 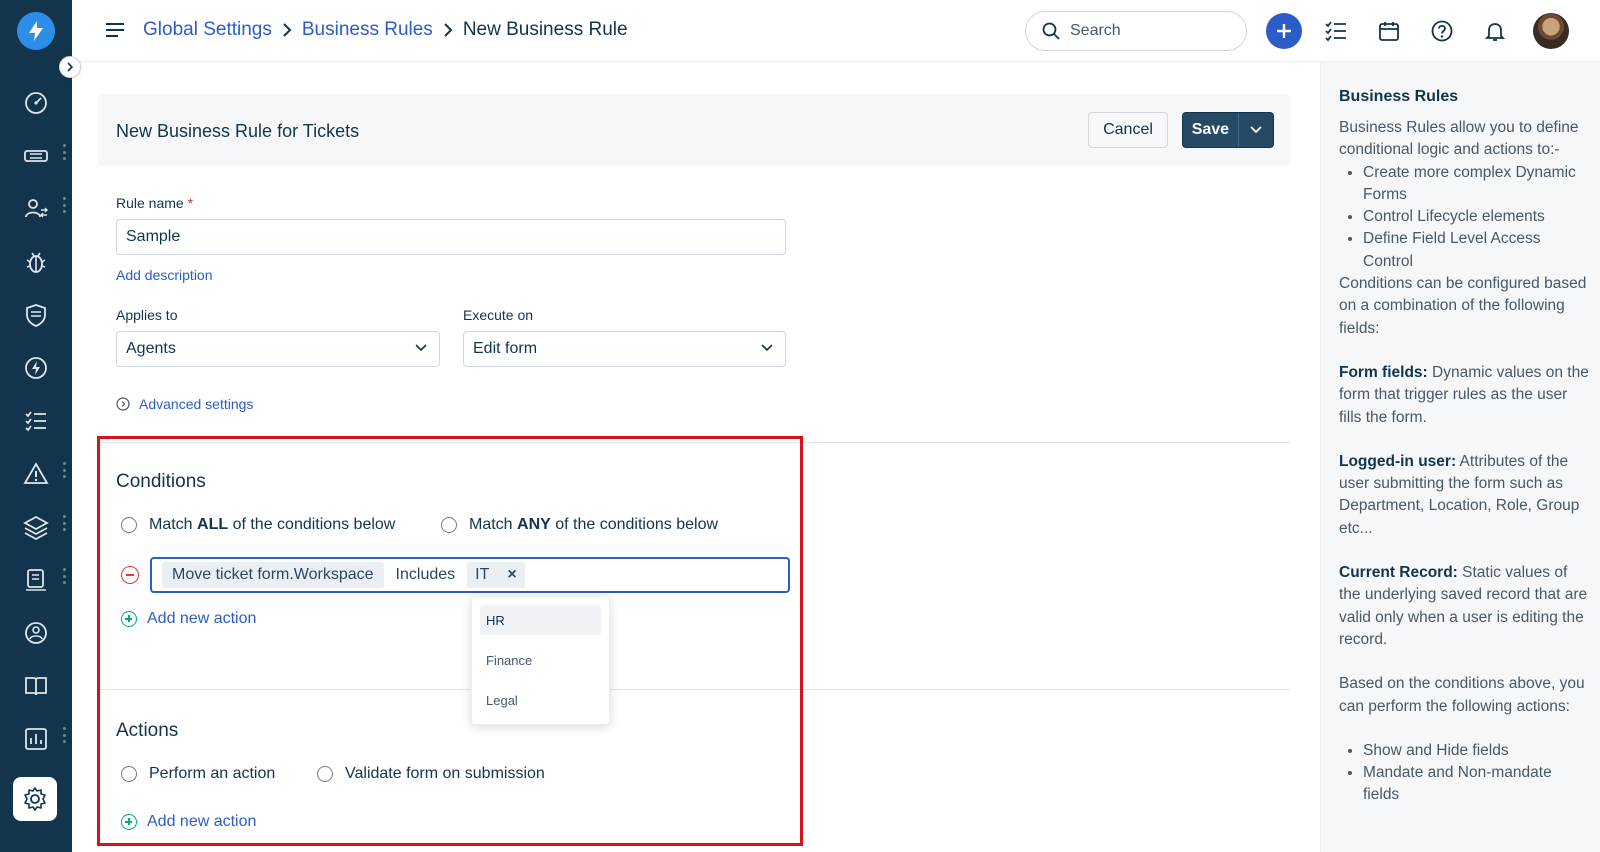 I want to click on checklist-icon, so click(x=35, y=421).